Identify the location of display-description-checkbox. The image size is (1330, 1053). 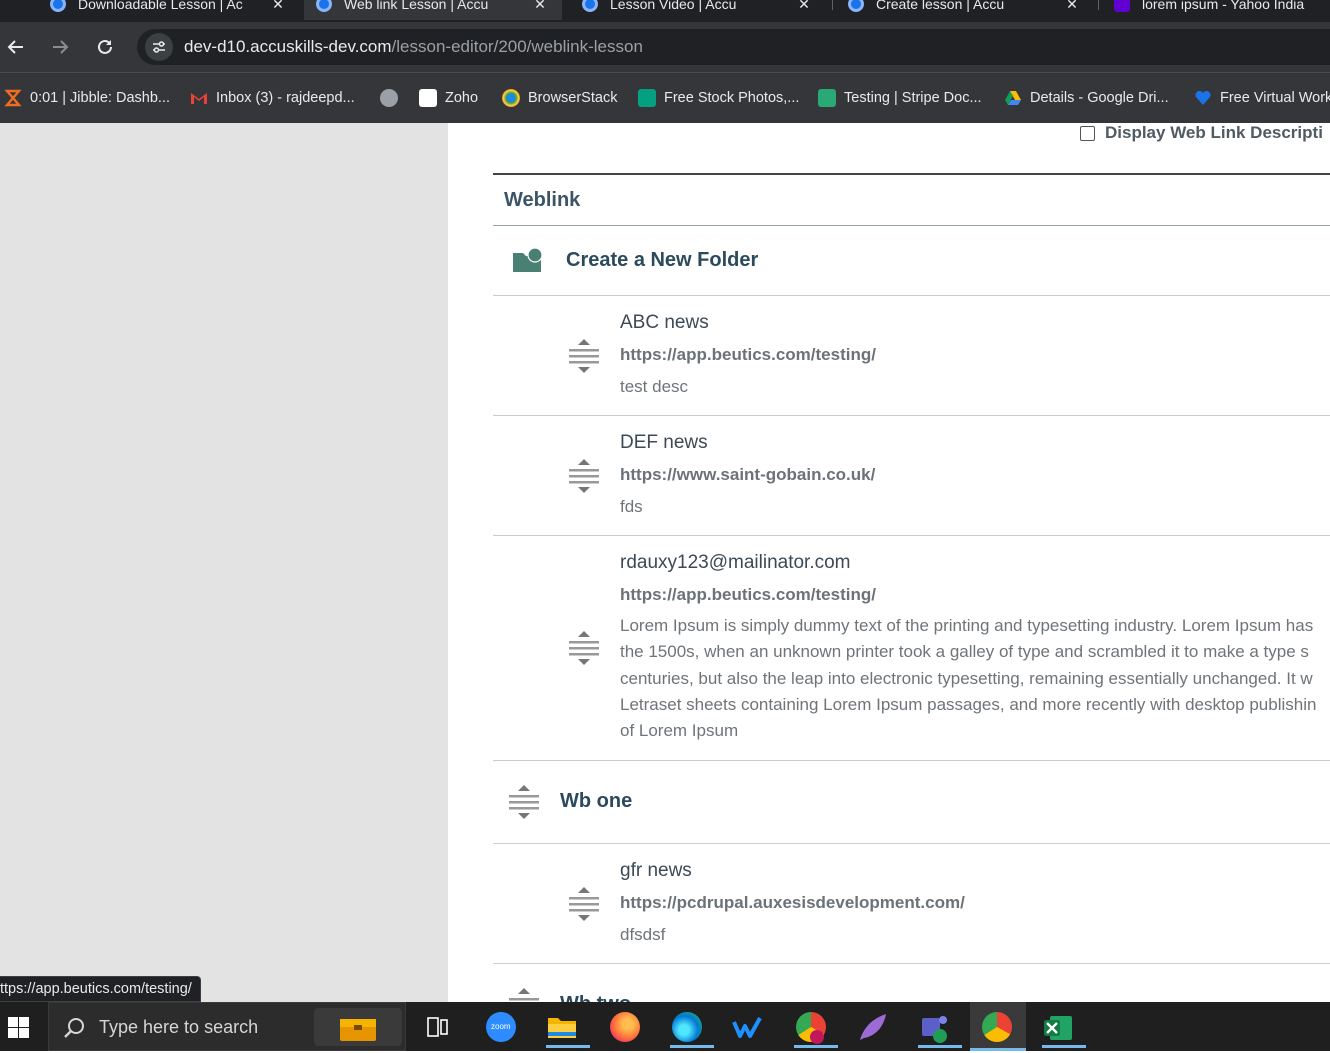
(1087, 133).